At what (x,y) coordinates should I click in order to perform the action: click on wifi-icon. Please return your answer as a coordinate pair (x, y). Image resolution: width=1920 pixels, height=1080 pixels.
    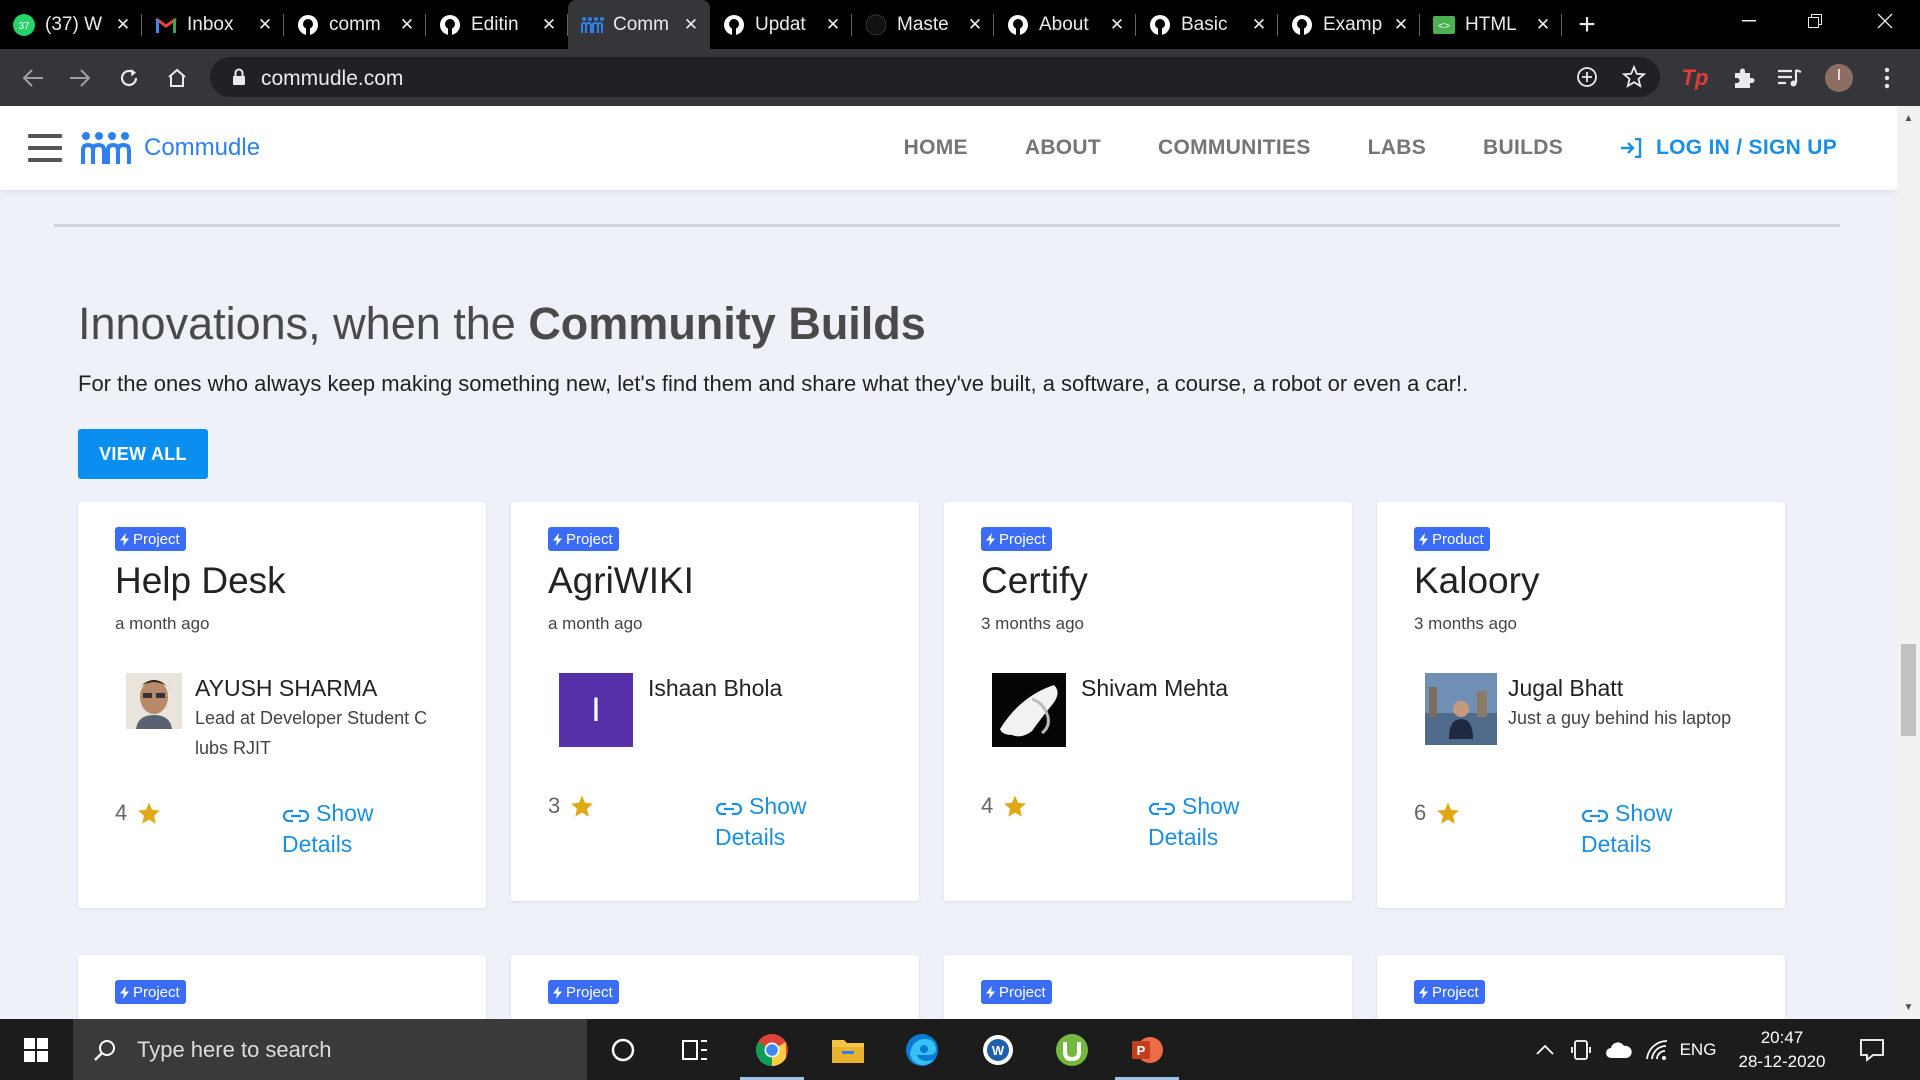
    Looking at the image, I should click on (1657, 1049).